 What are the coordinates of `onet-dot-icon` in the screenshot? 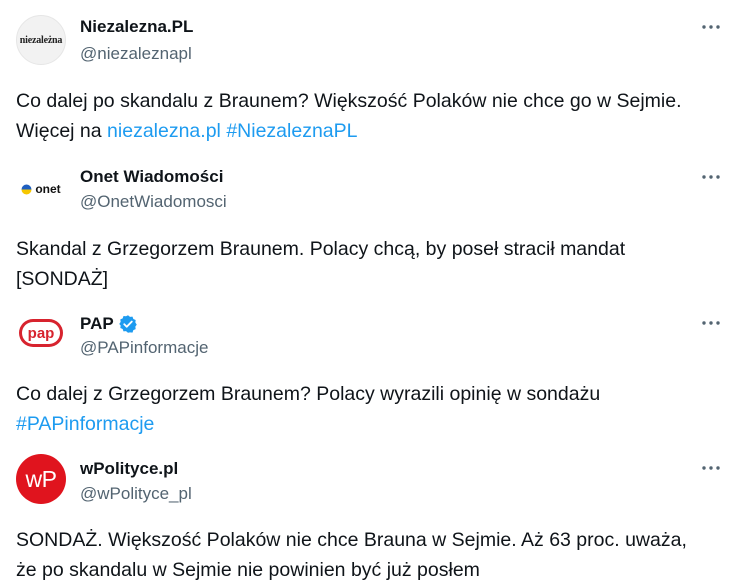 It's located at (26, 189).